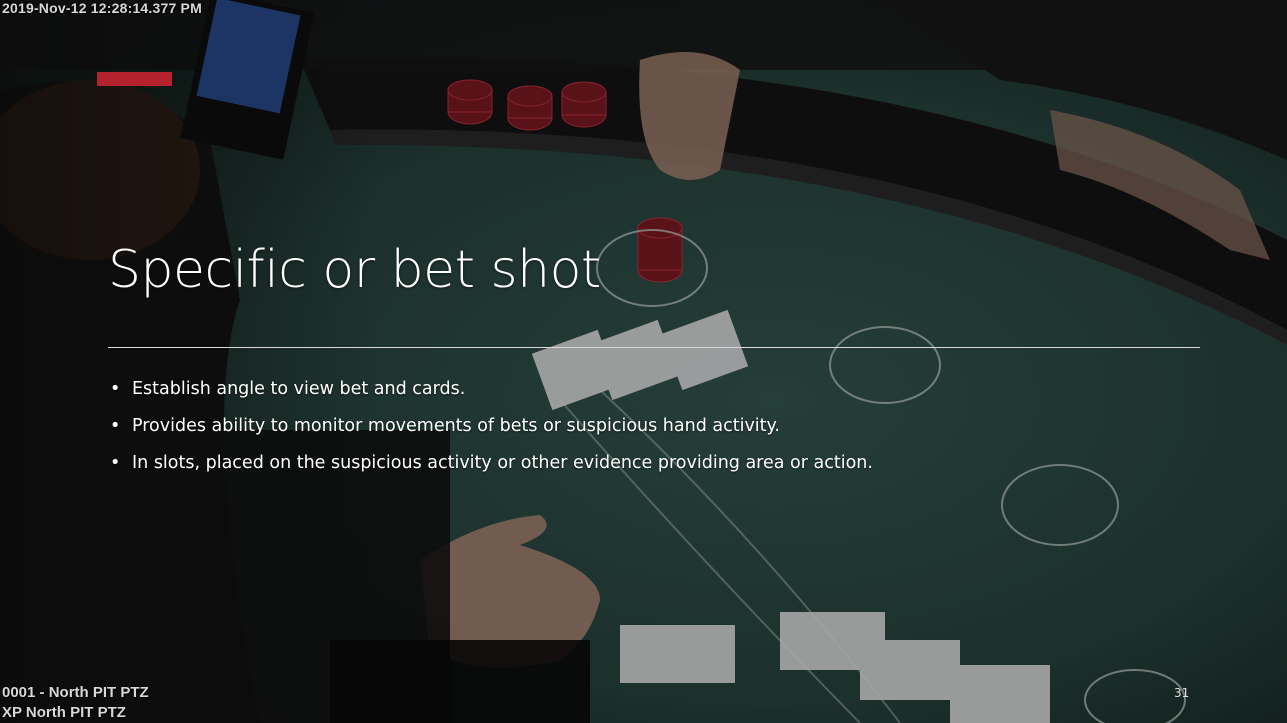 The height and width of the screenshot is (723, 1287). Describe the element at coordinates (102, 8) in the screenshot. I see `camera-timestamp: 2019-Nov-12 12:28:14.377 PM` at that location.